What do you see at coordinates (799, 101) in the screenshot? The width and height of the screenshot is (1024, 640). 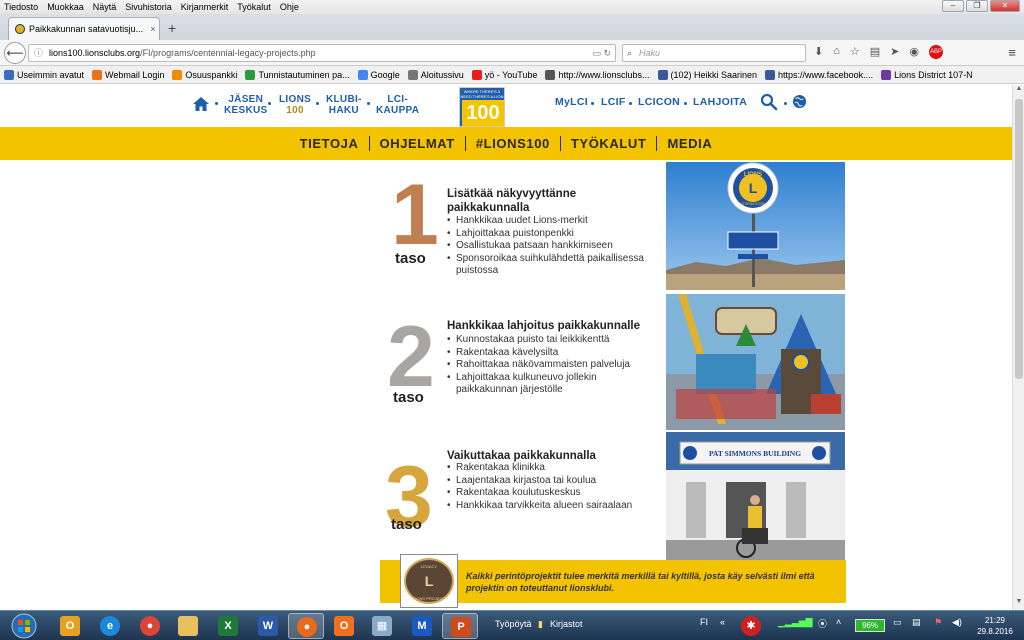 I see `globe-icon` at bounding box center [799, 101].